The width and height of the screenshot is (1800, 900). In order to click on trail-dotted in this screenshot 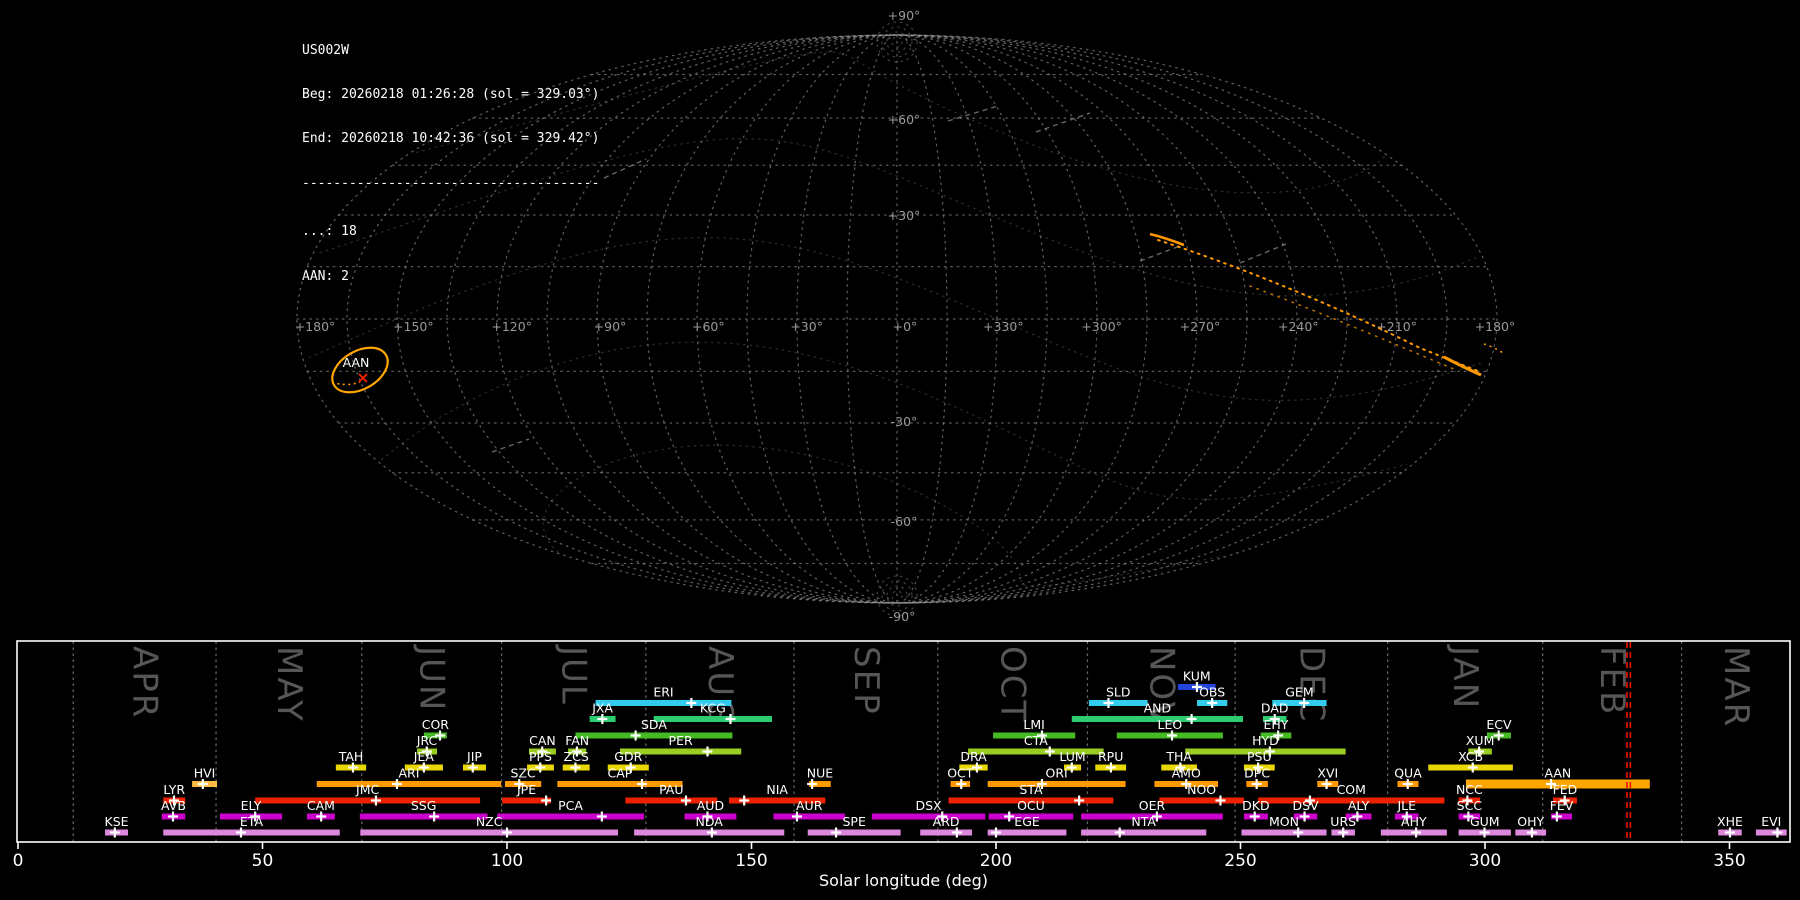, I will do `click(1318, 305)`.